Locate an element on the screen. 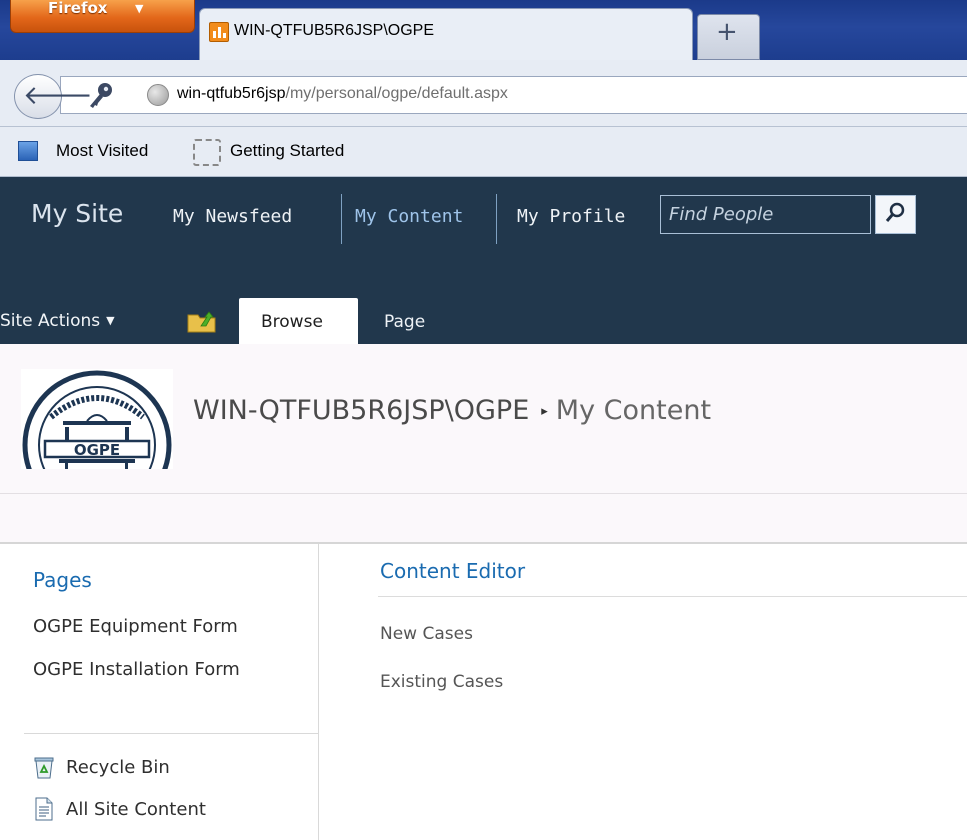 The image size is (967, 840). web-part-title-rule is located at coordinates (672, 596).